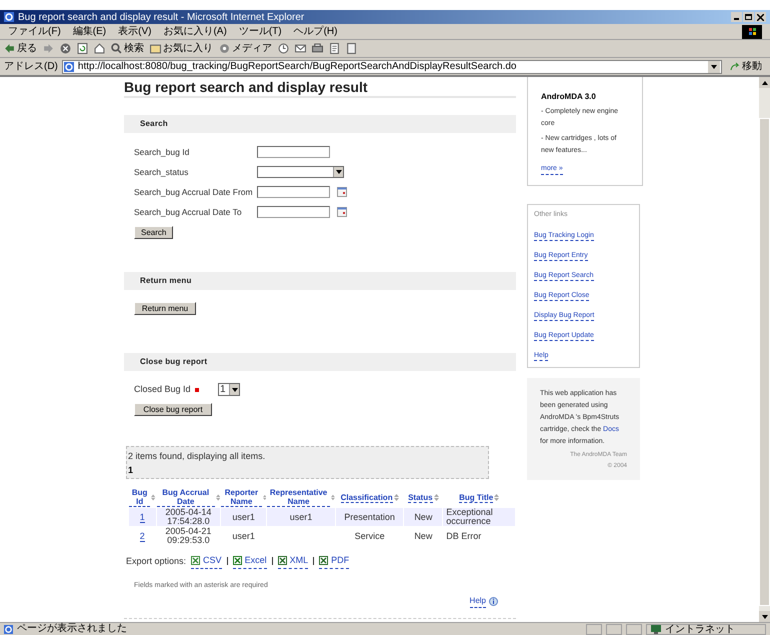 The height and width of the screenshot is (635, 770). What do you see at coordinates (320, 124) in the screenshot?
I see `section-header: Search` at bounding box center [320, 124].